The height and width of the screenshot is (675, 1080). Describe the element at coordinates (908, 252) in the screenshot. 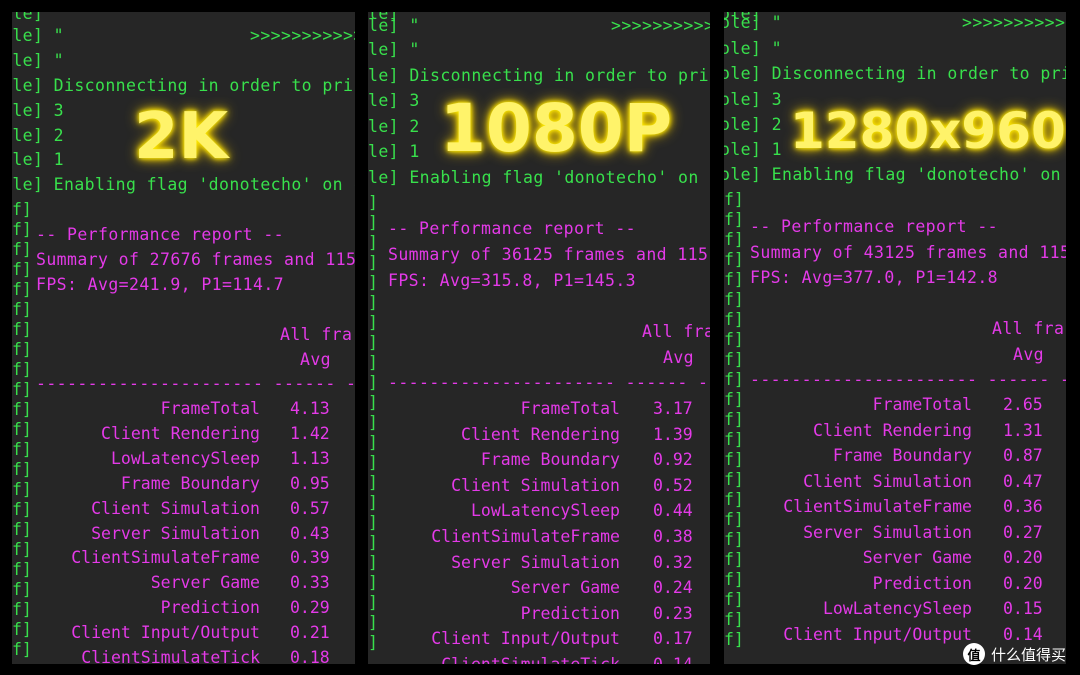

I see `report-summary: Summary of 43125 frames and 115` at that location.